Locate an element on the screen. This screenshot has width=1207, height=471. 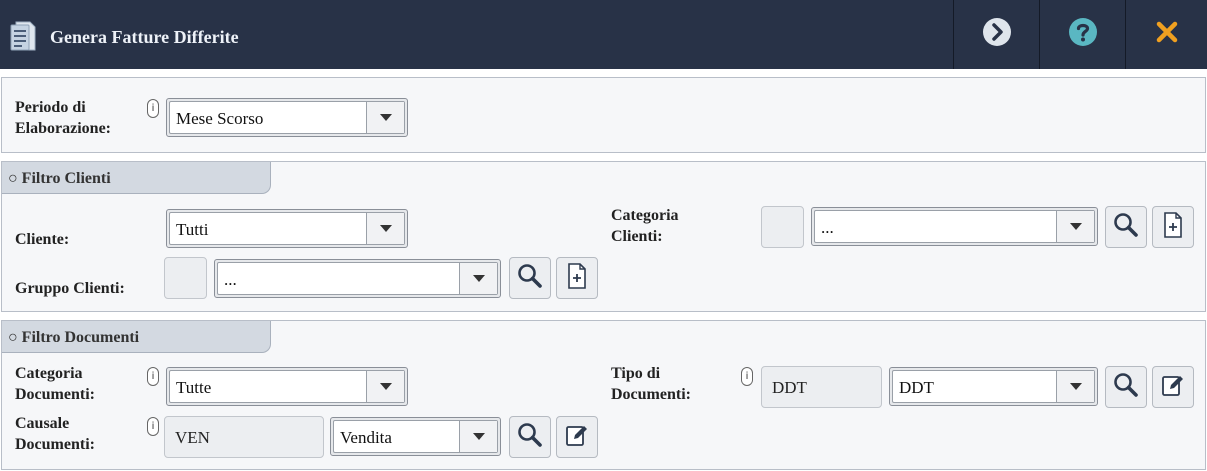
window-title: Genera Fatture Differite is located at coordinates (144, 37).